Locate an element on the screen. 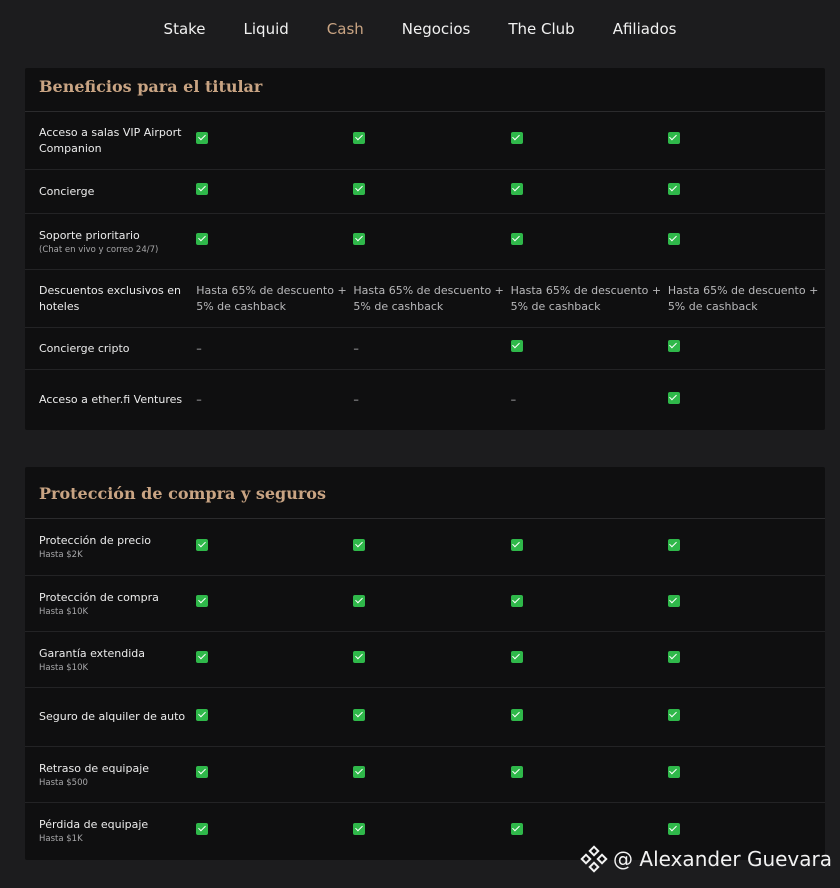 The width and height of the screenshot is (840, 888). table-row: Acceso a salas VIP Airport Companion is located at coordinates (425, 141).